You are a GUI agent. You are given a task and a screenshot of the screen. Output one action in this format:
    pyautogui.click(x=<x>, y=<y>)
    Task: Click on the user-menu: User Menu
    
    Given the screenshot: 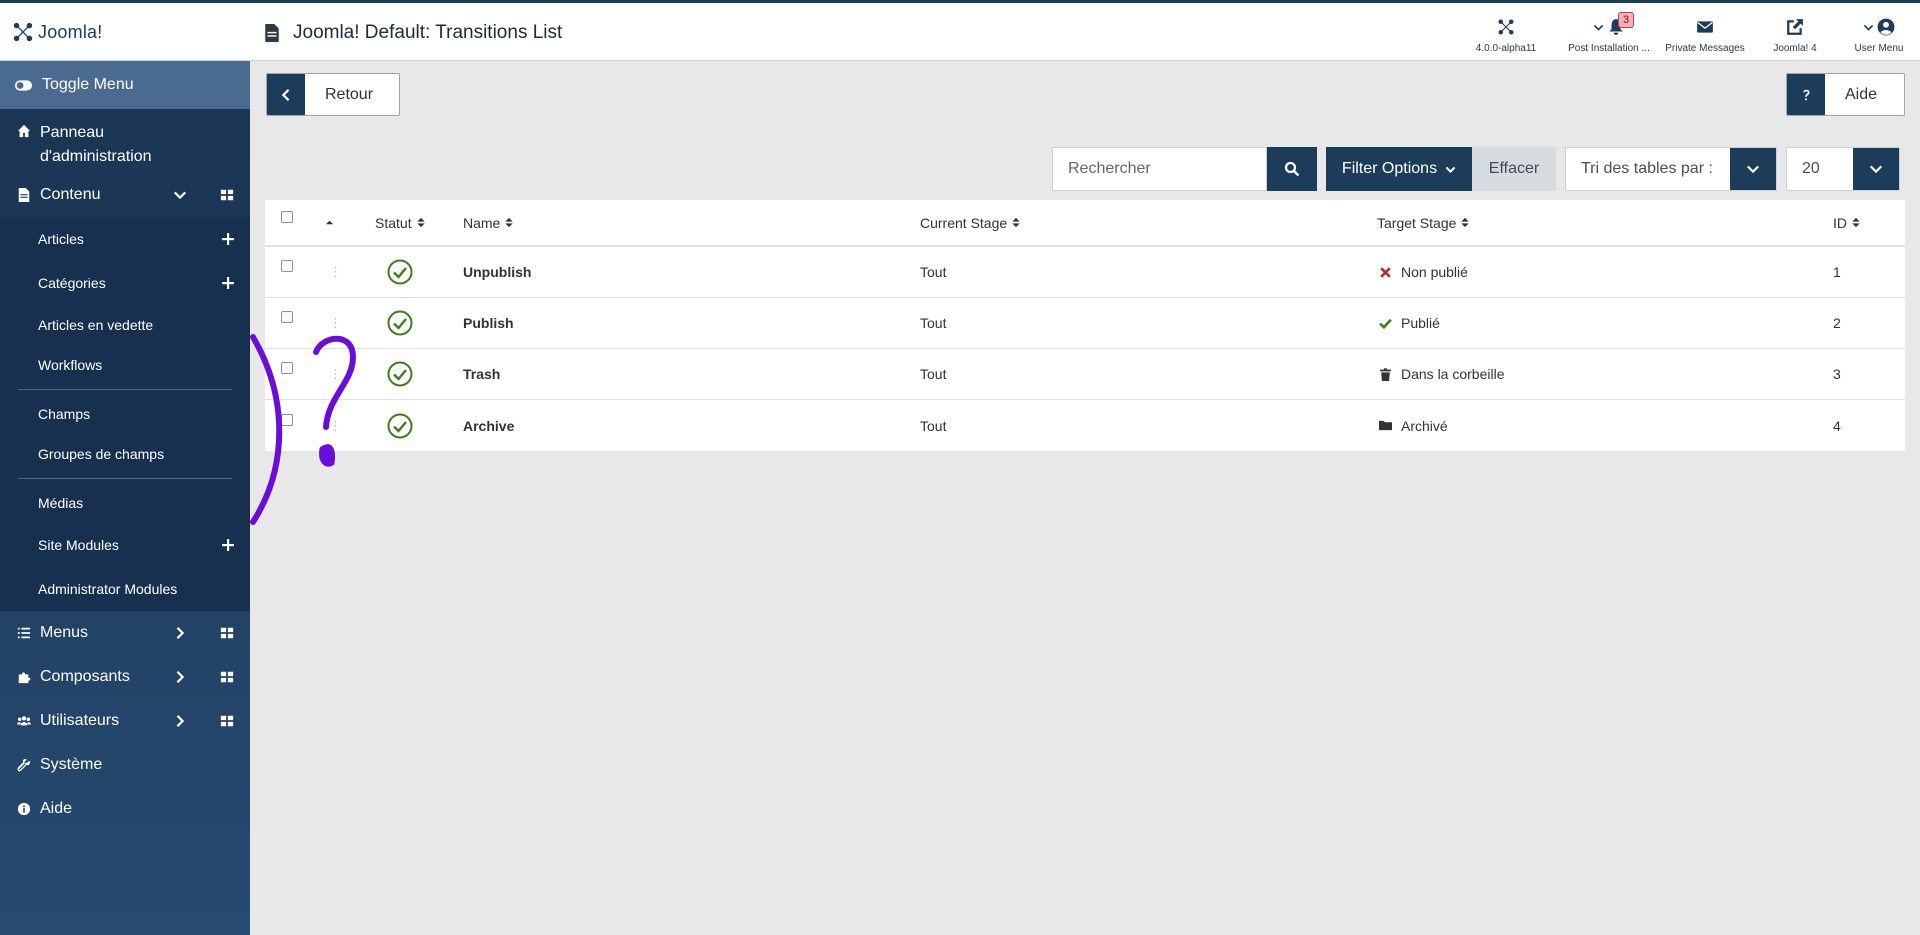 What is the action you would take?
    pyautogui.click(x=1877, y=35)
    